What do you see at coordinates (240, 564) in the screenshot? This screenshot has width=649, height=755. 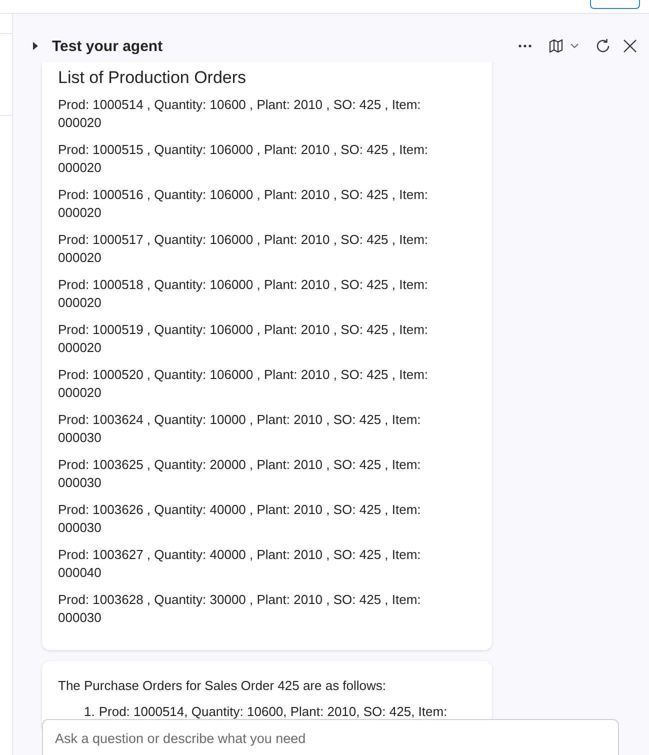 I see `order-line: Prod: 1003627 , Quantity: 40000 , Plant: 2010 , SO: 425 , Item: 000040` at bounding box center [240, 564].